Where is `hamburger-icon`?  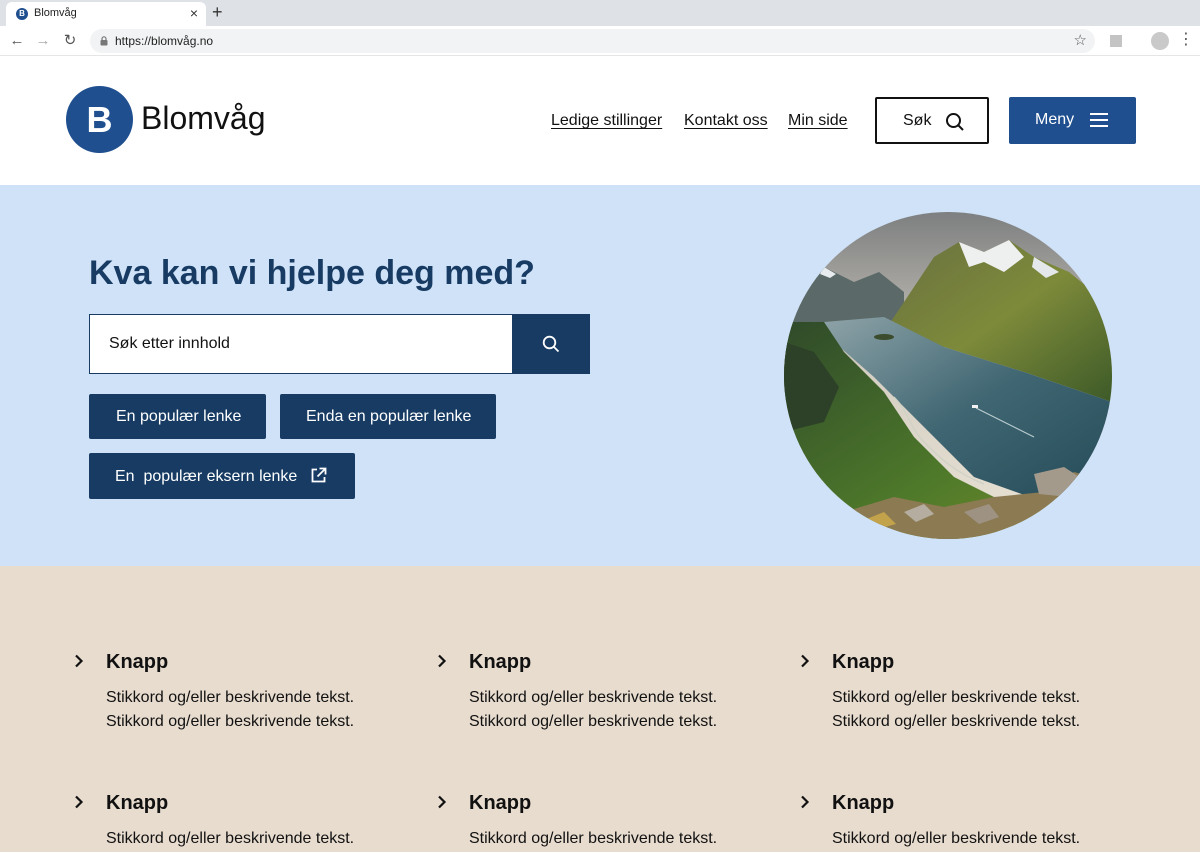 hamburger-icon is located at coordinates (1099, 120).